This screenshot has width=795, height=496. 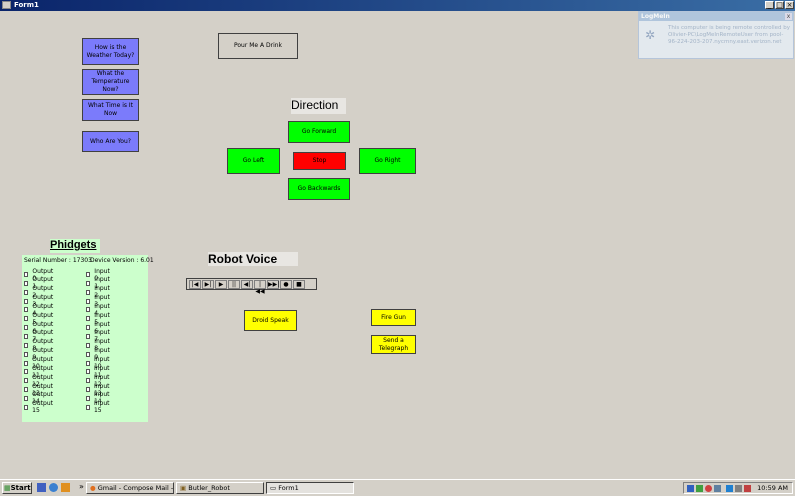 I want to click on who-button: Who Are You?, so click(x=110, y=141).